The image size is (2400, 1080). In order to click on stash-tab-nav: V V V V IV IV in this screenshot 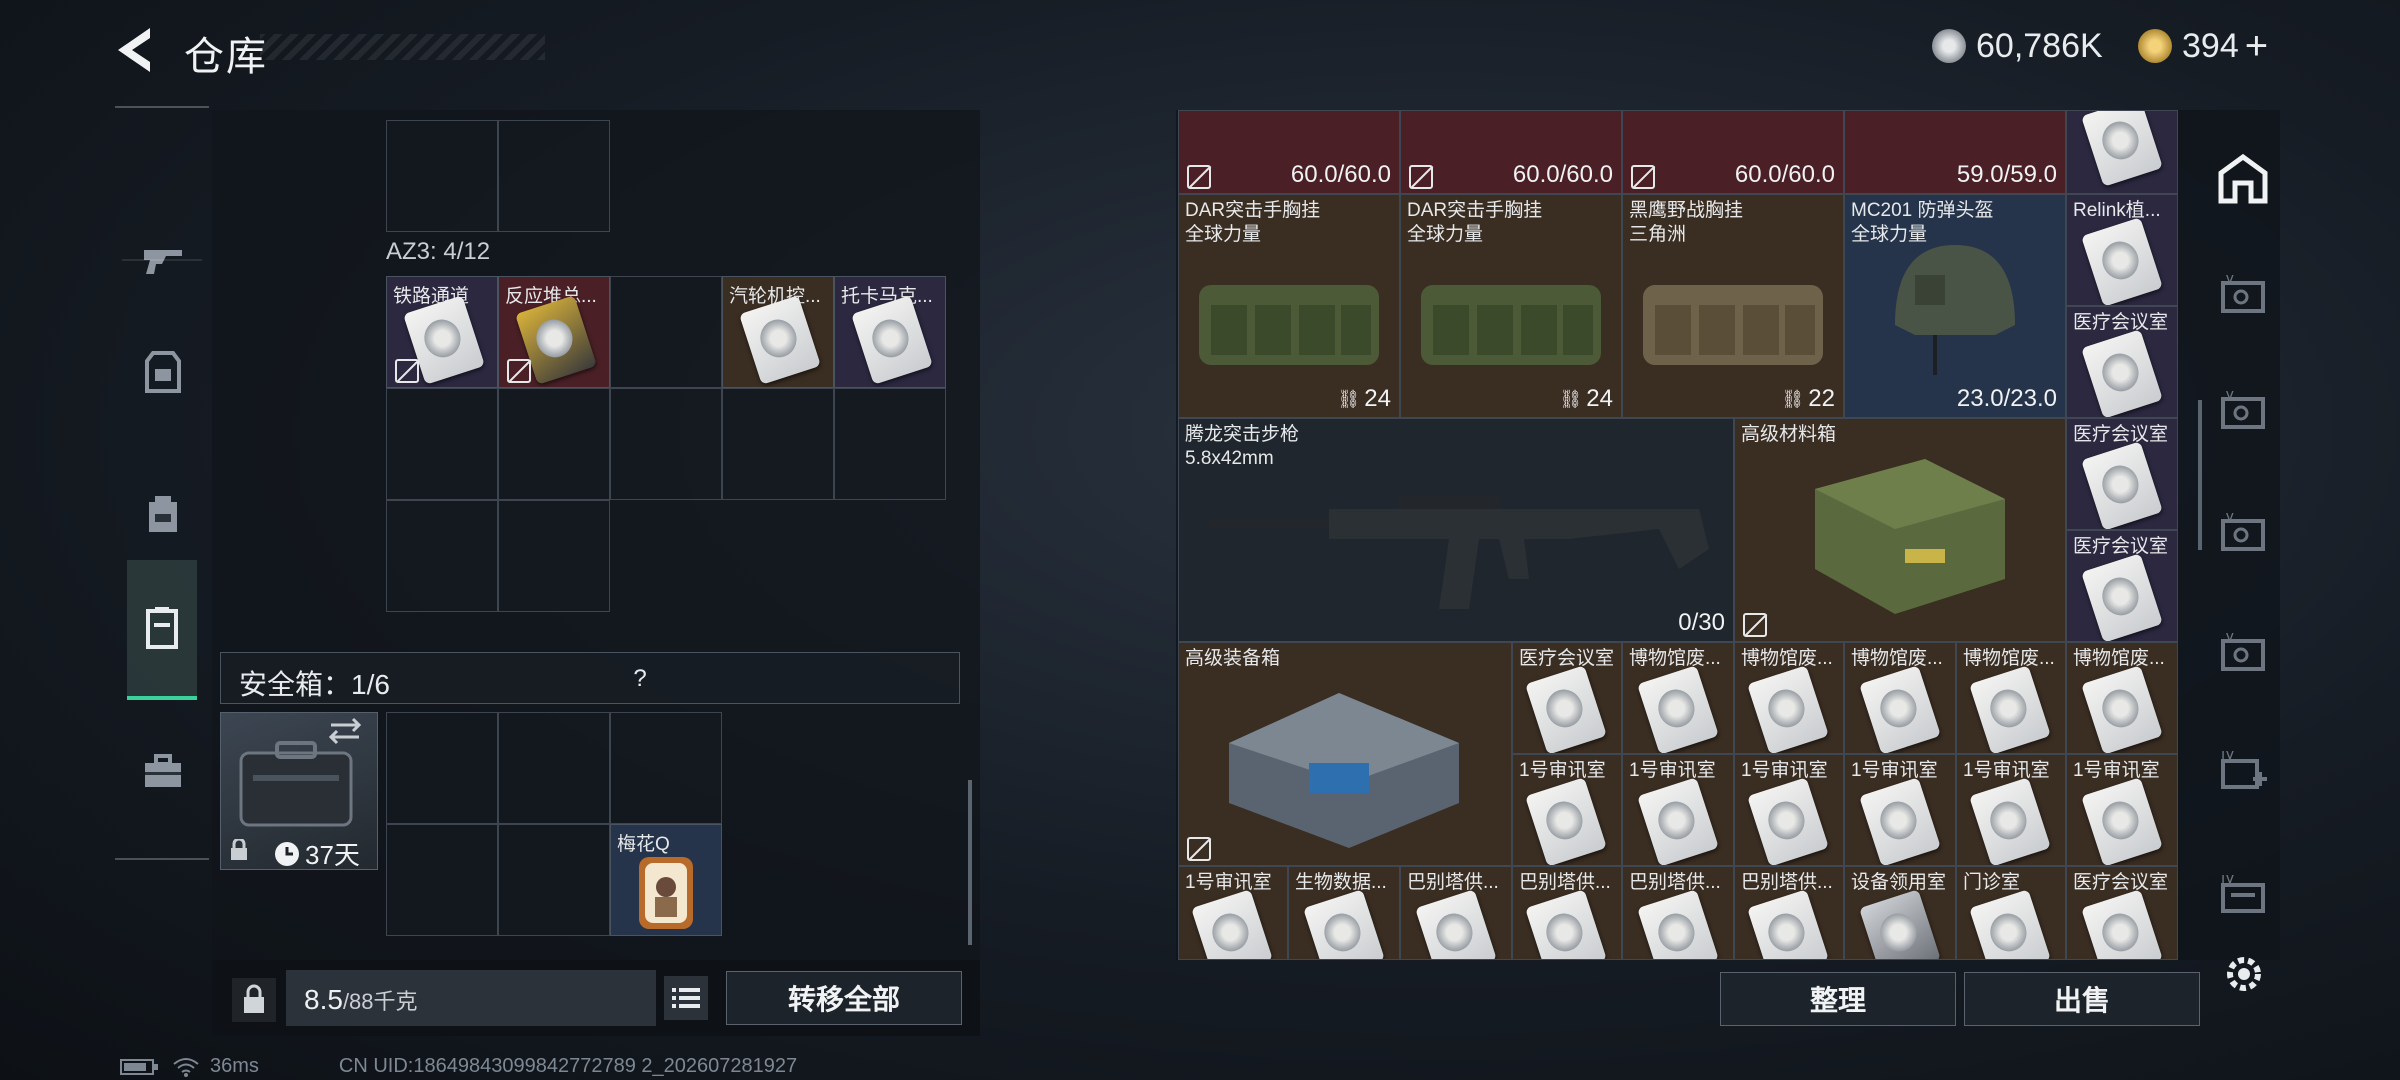, I will do `click(2242, 535)`.